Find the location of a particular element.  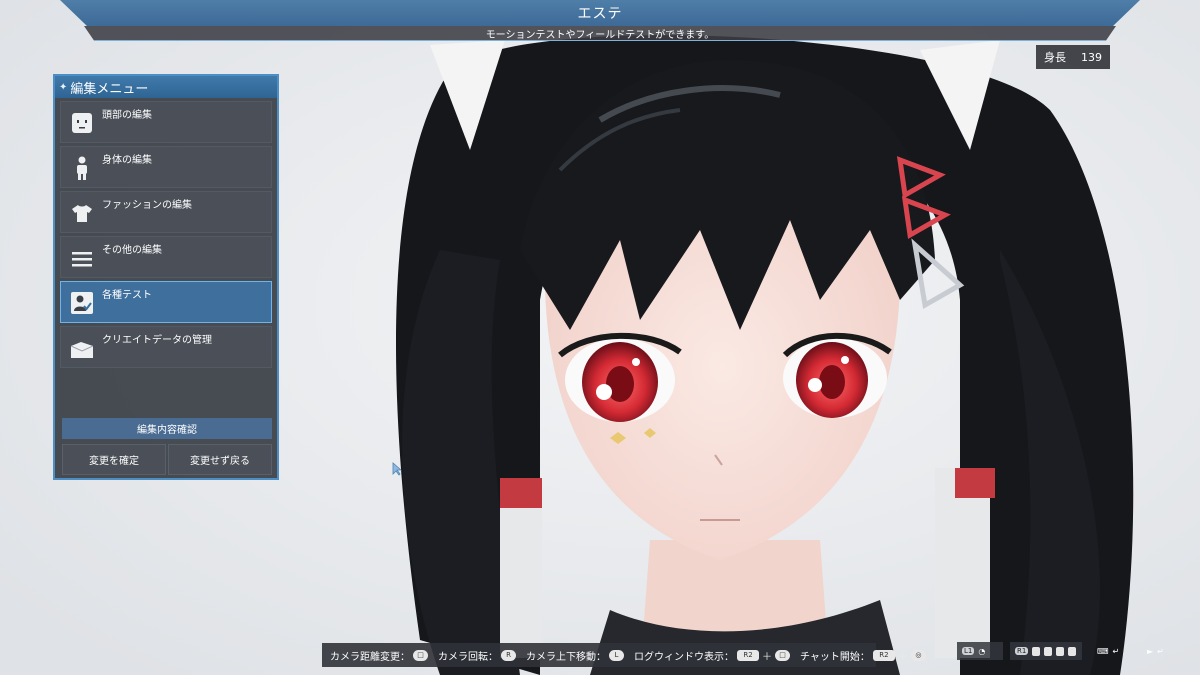

outfit-toggle-button: R1 is located at coordinates (1046, 651).